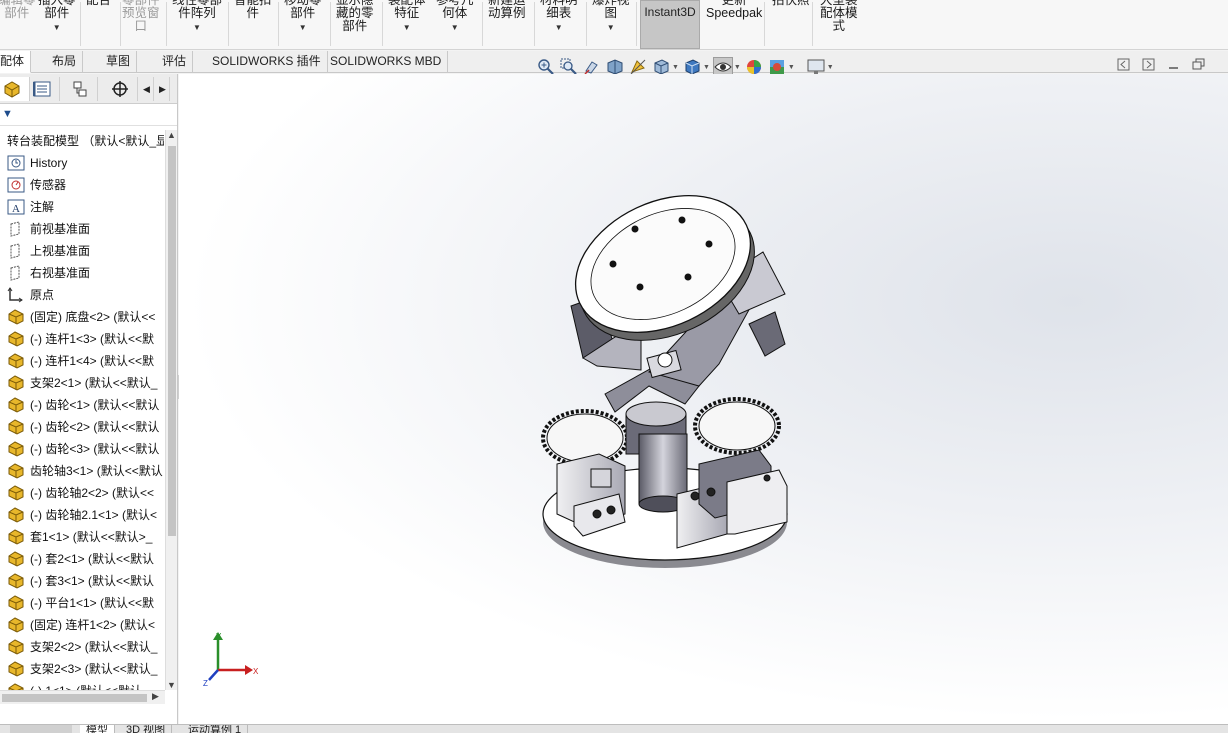 Image resolution: width=1228 pixels, height=733 pixels. Describe the element at coordinates (82, 493) in the screenshot. I see `tree-item: (-) 齿轮轴2<2> (默认<<` at that location.